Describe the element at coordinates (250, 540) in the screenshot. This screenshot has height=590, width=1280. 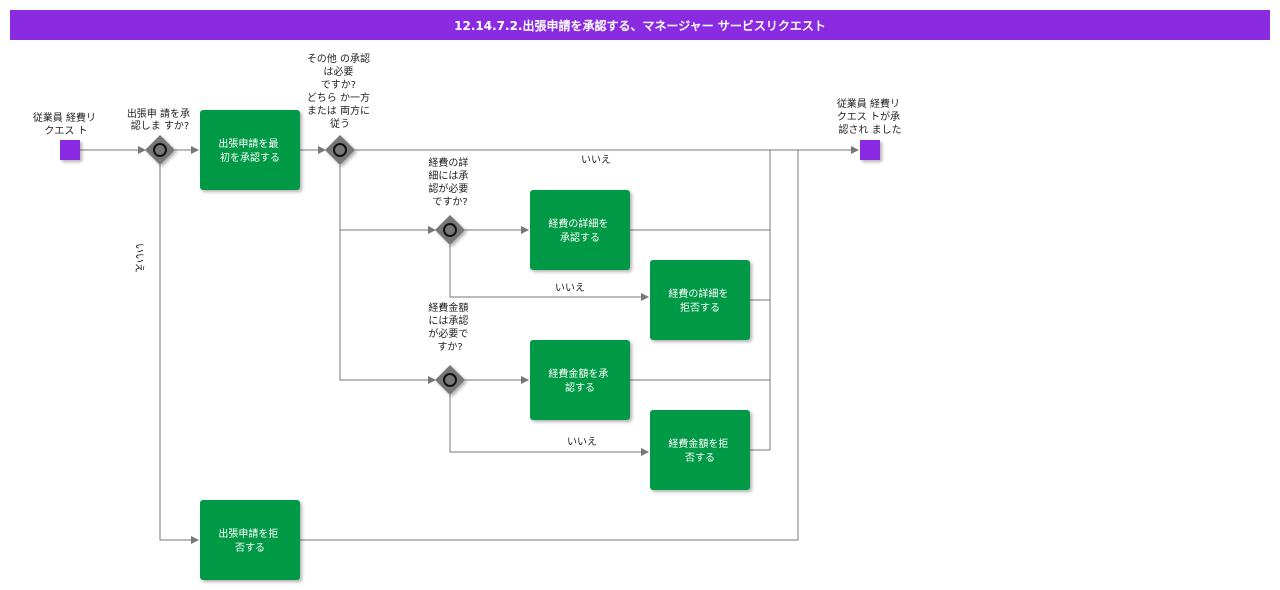
I see `task-reject-trip: 出張申請を拒 否する` at that location.